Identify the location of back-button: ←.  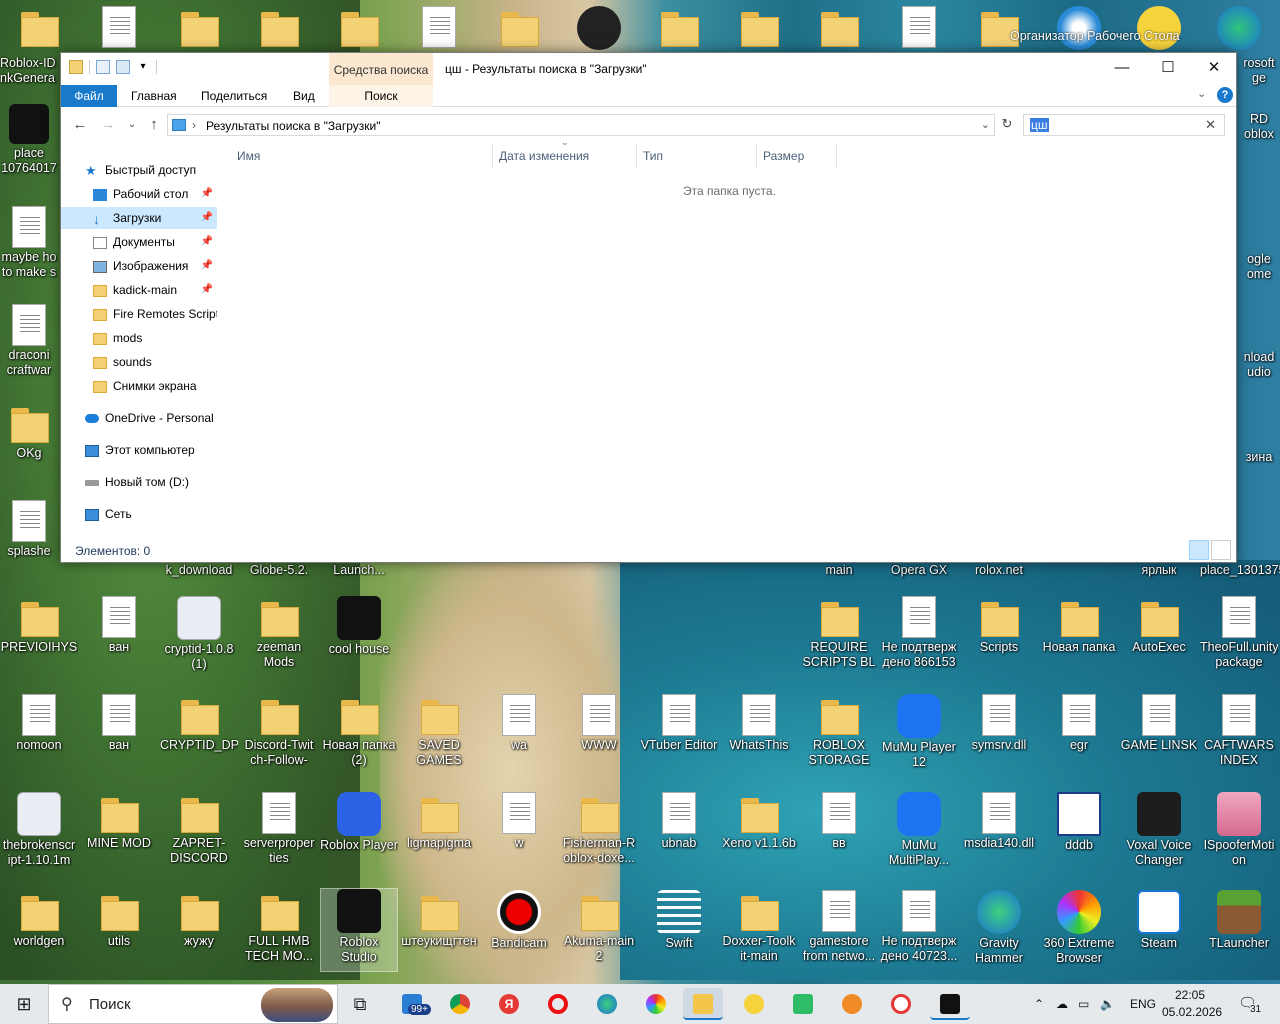
(80, 124).